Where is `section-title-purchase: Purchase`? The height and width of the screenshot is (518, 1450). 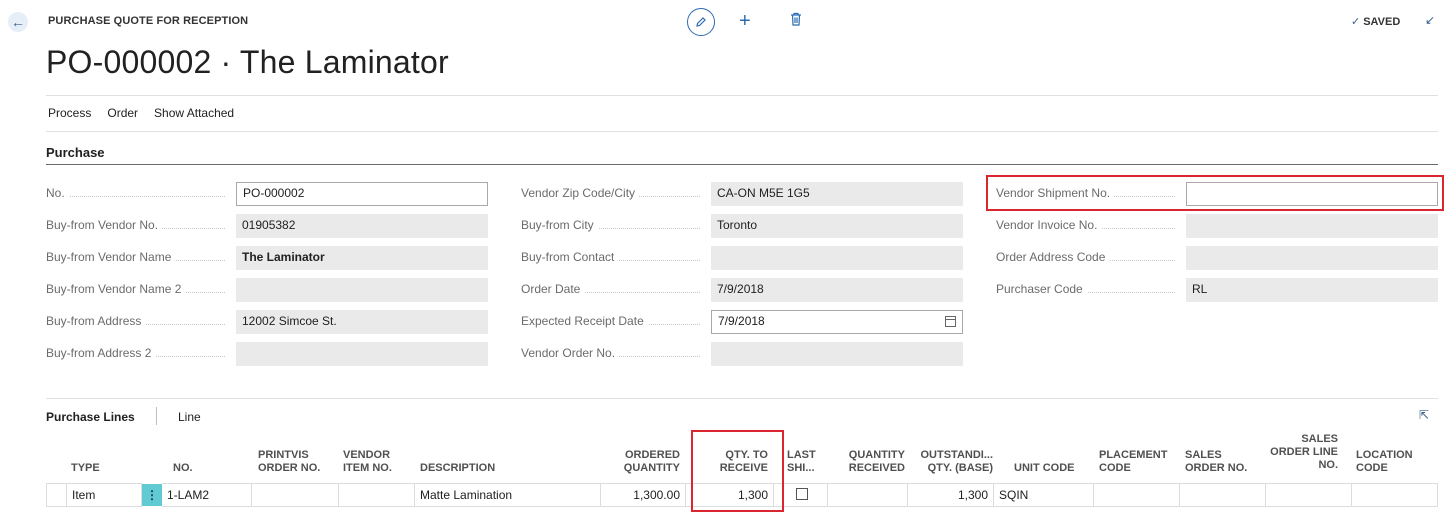 section-title-purchase: Purchase is located at coordinates (75, 152).